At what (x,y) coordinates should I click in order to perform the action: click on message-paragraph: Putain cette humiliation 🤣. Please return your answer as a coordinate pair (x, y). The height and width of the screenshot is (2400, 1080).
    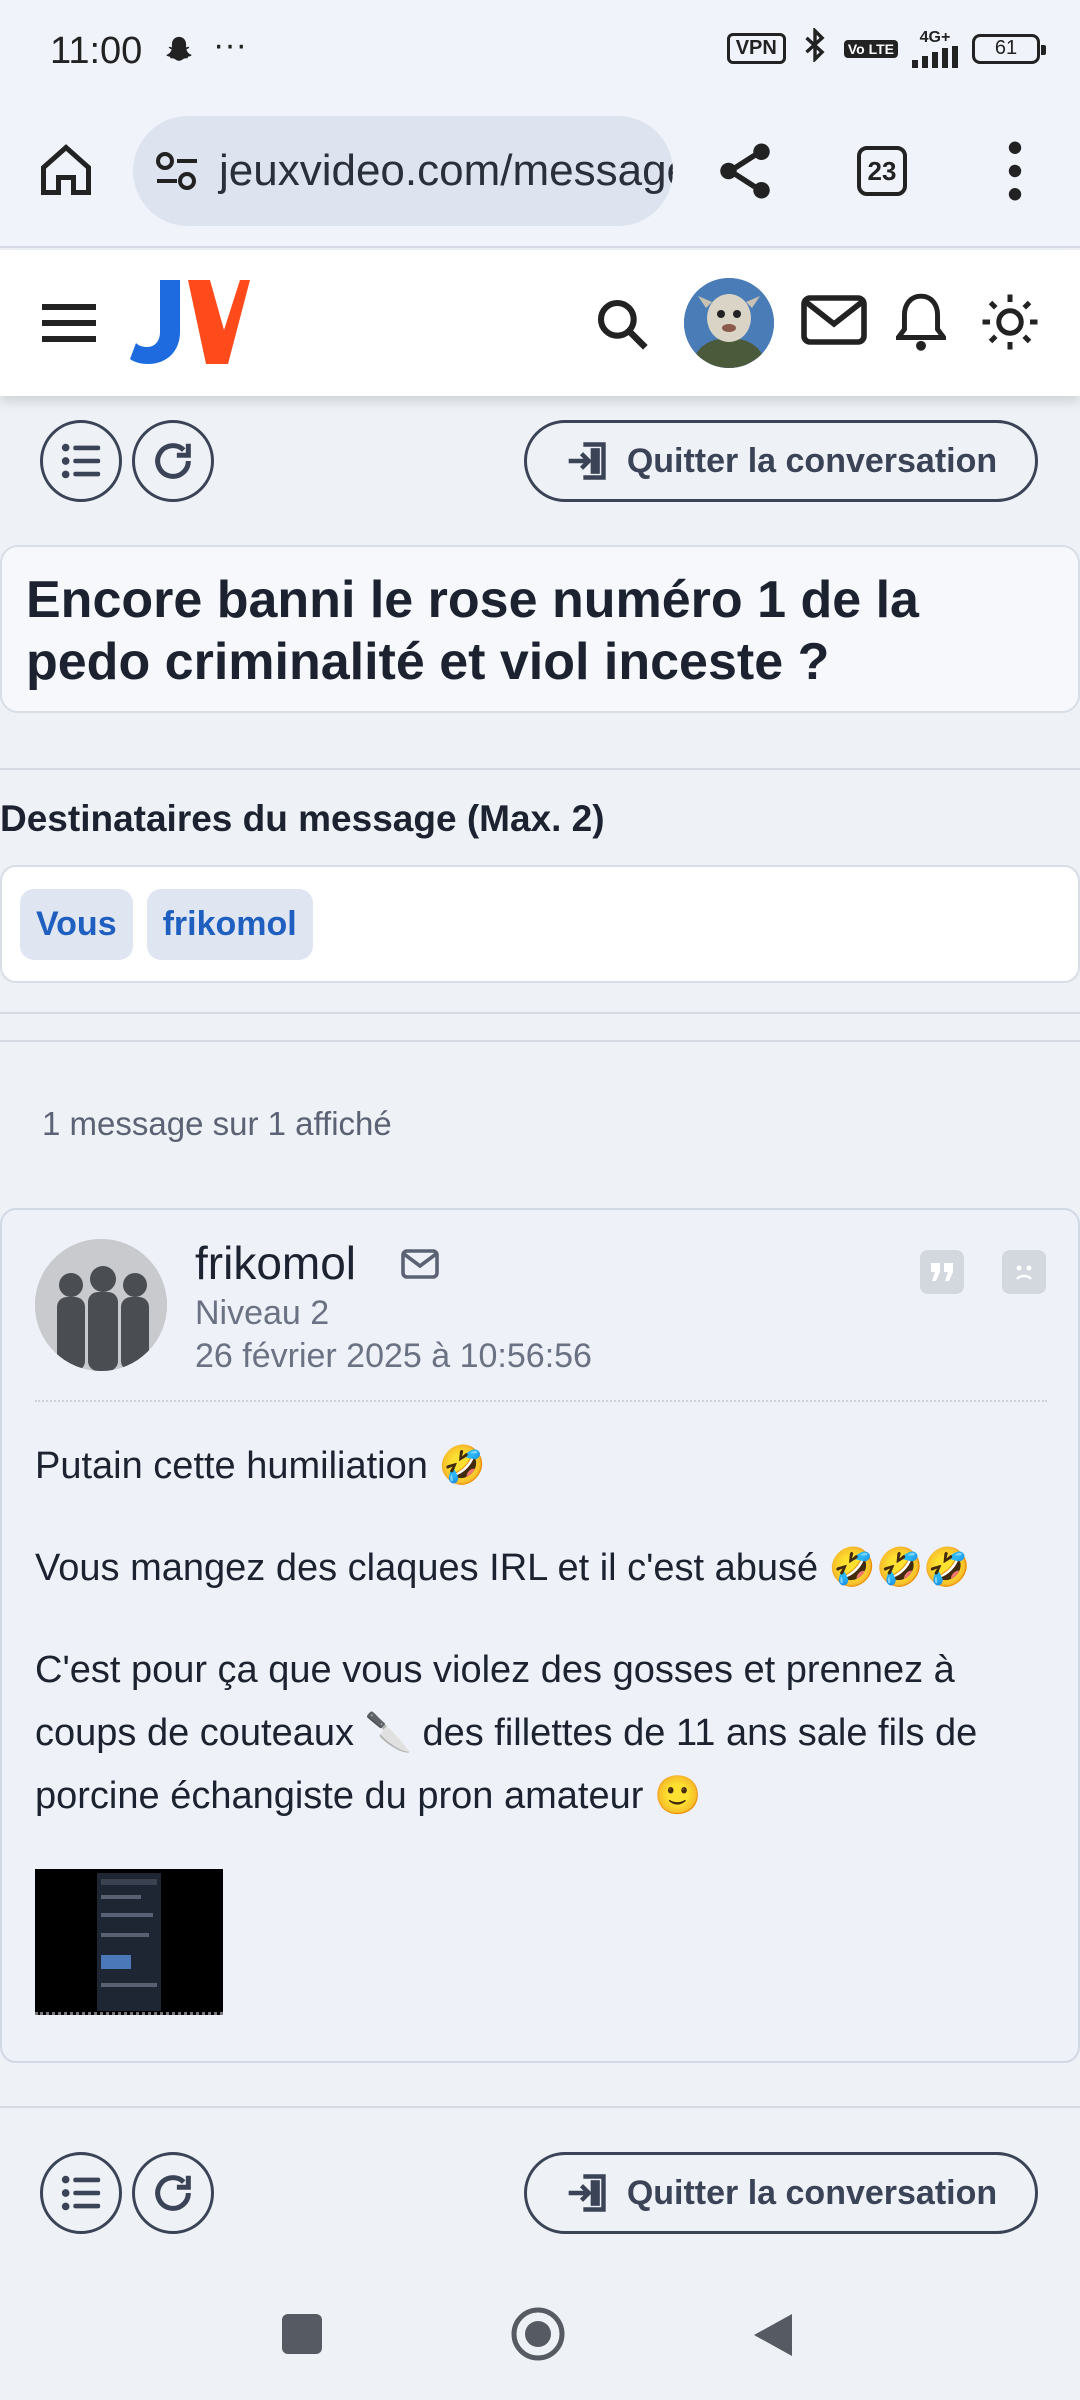
    Looking at the image, I should click on (540, 1465).